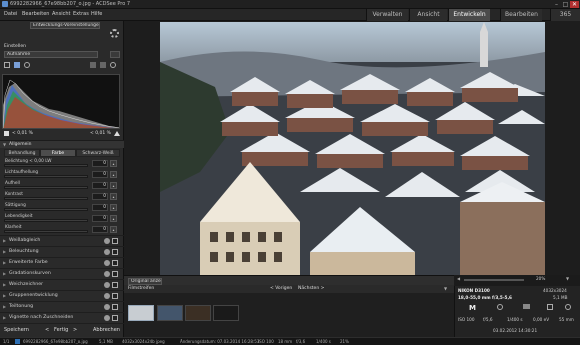 This screenshot has width=580, height=345. What do you see at coordinates (61, 14) in the screenshot?
I see `menu-ansicht: Ansicht` at bounding box center [61, 14].